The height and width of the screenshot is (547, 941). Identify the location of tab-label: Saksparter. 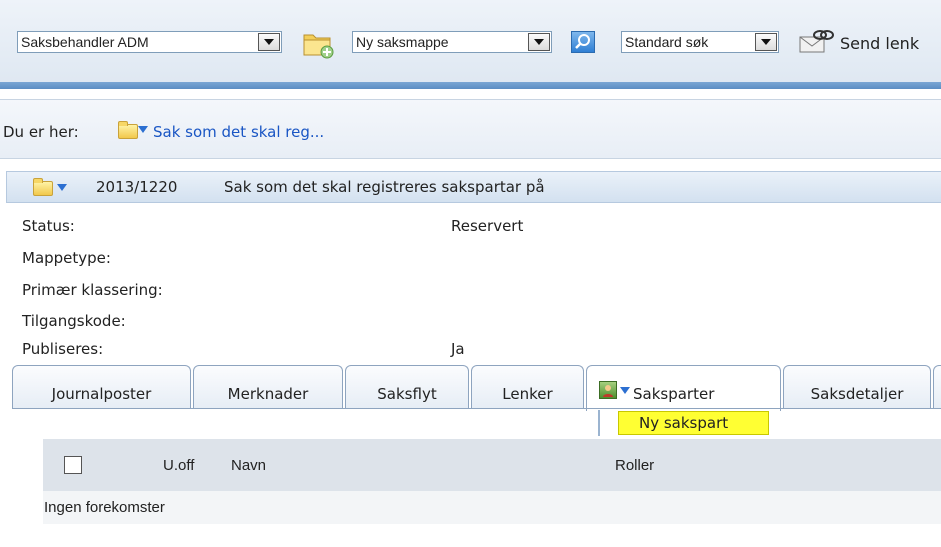
(674, 394).